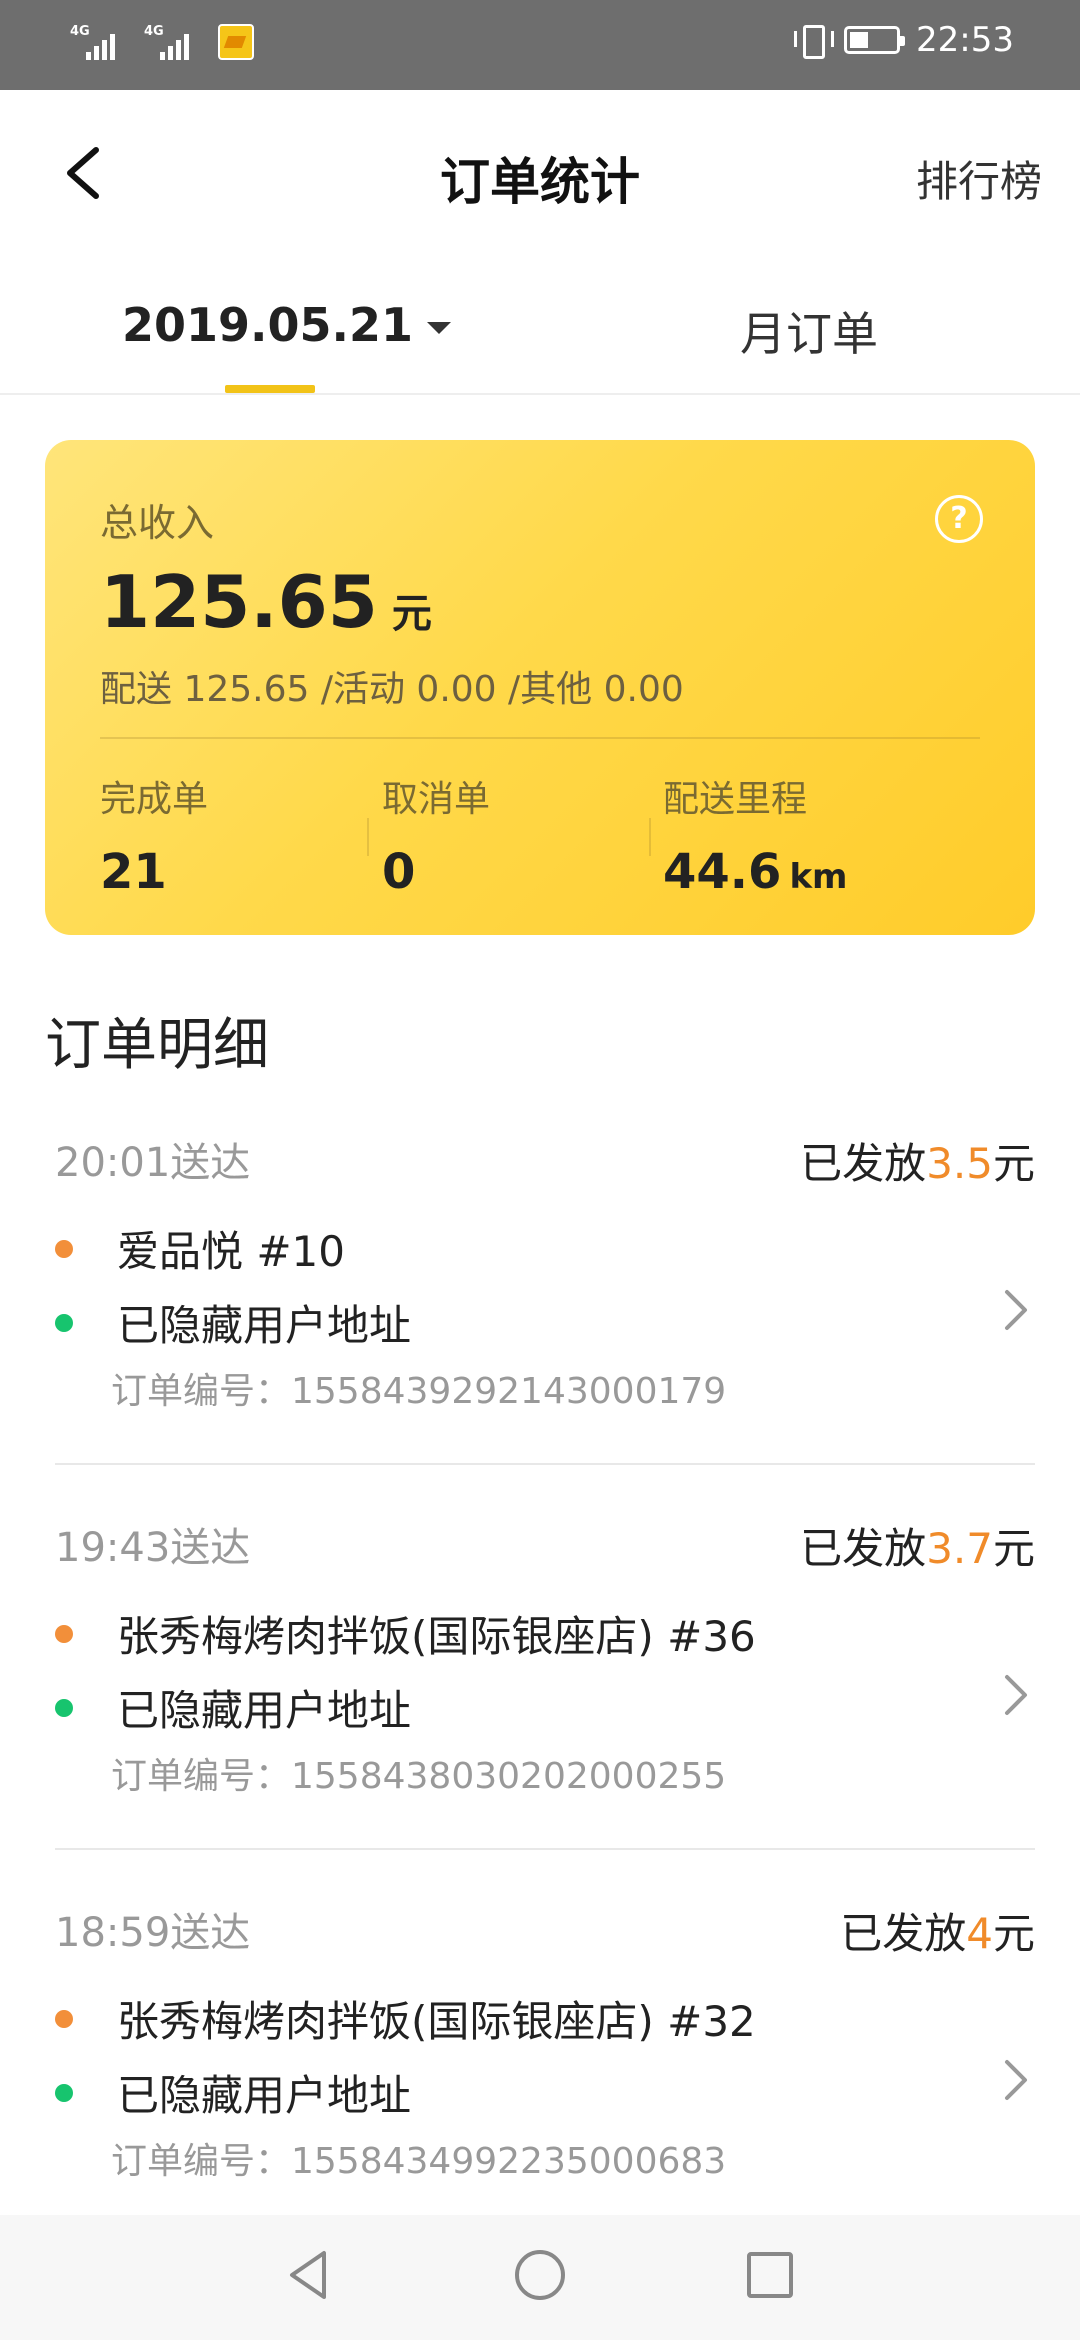 This screenshot has height=2340, width=1080. I want to click on order-number: 订单编号：1558438030202000255, so click(419, 1776).